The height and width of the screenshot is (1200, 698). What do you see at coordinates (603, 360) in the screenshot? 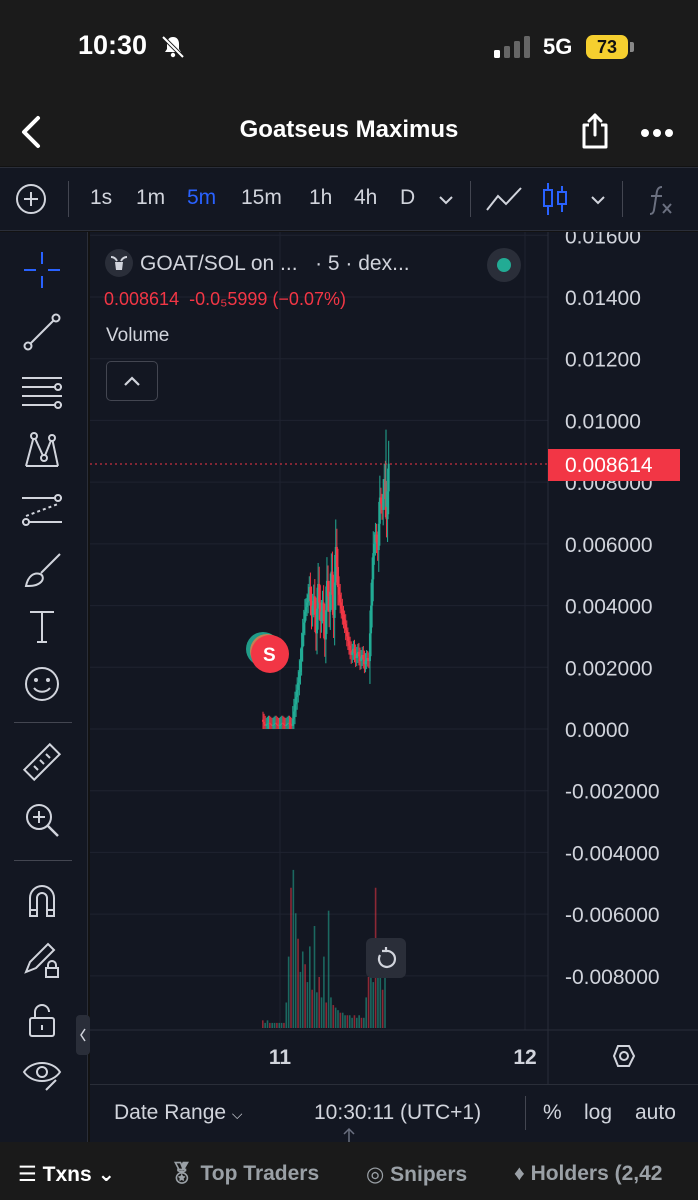
I see `price-axis-tick: 0.01200` at bounding box center [603, 360].